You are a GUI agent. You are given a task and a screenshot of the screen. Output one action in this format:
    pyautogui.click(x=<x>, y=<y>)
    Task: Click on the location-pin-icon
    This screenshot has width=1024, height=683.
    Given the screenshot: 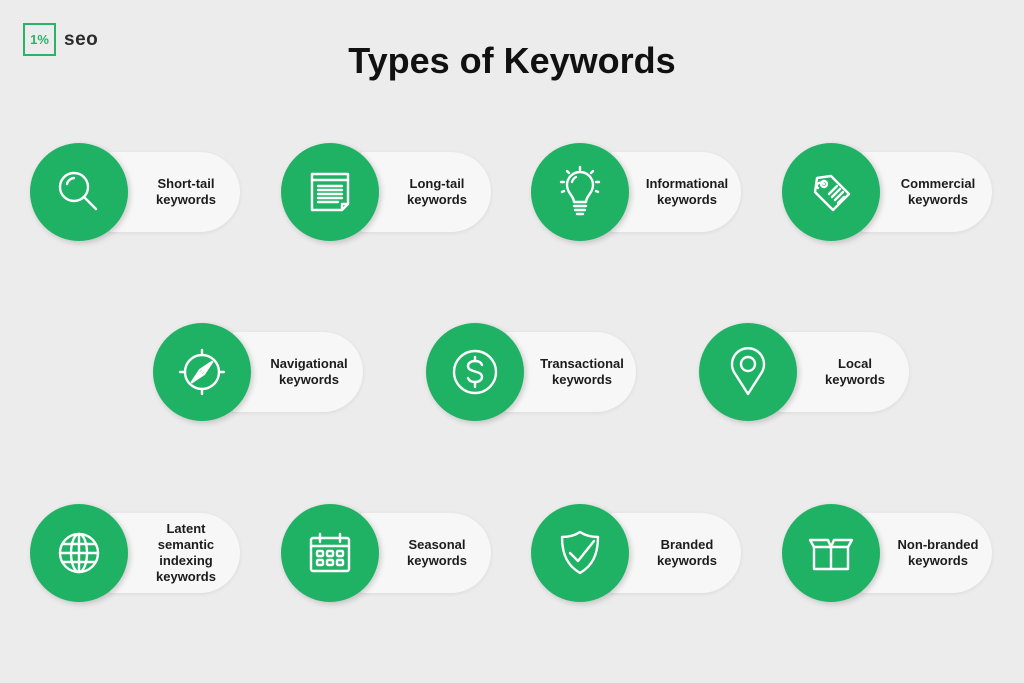 What is the action you would take?
    pyautogui.click(x=748, y=371)
    